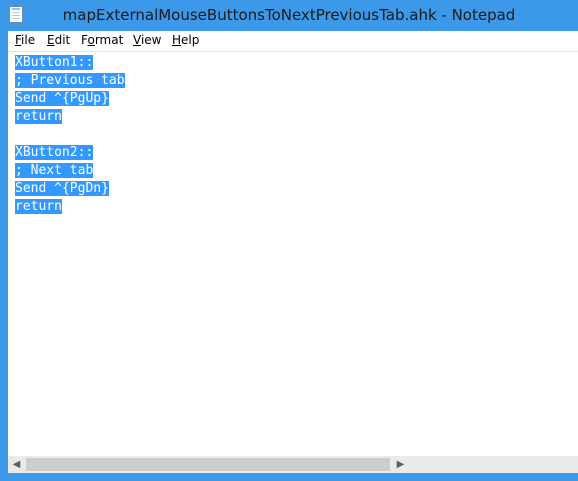 This screenshot has width=578, height=481. I want to click on code-line-text: Send ^{PgUp}, so click(62, 98).